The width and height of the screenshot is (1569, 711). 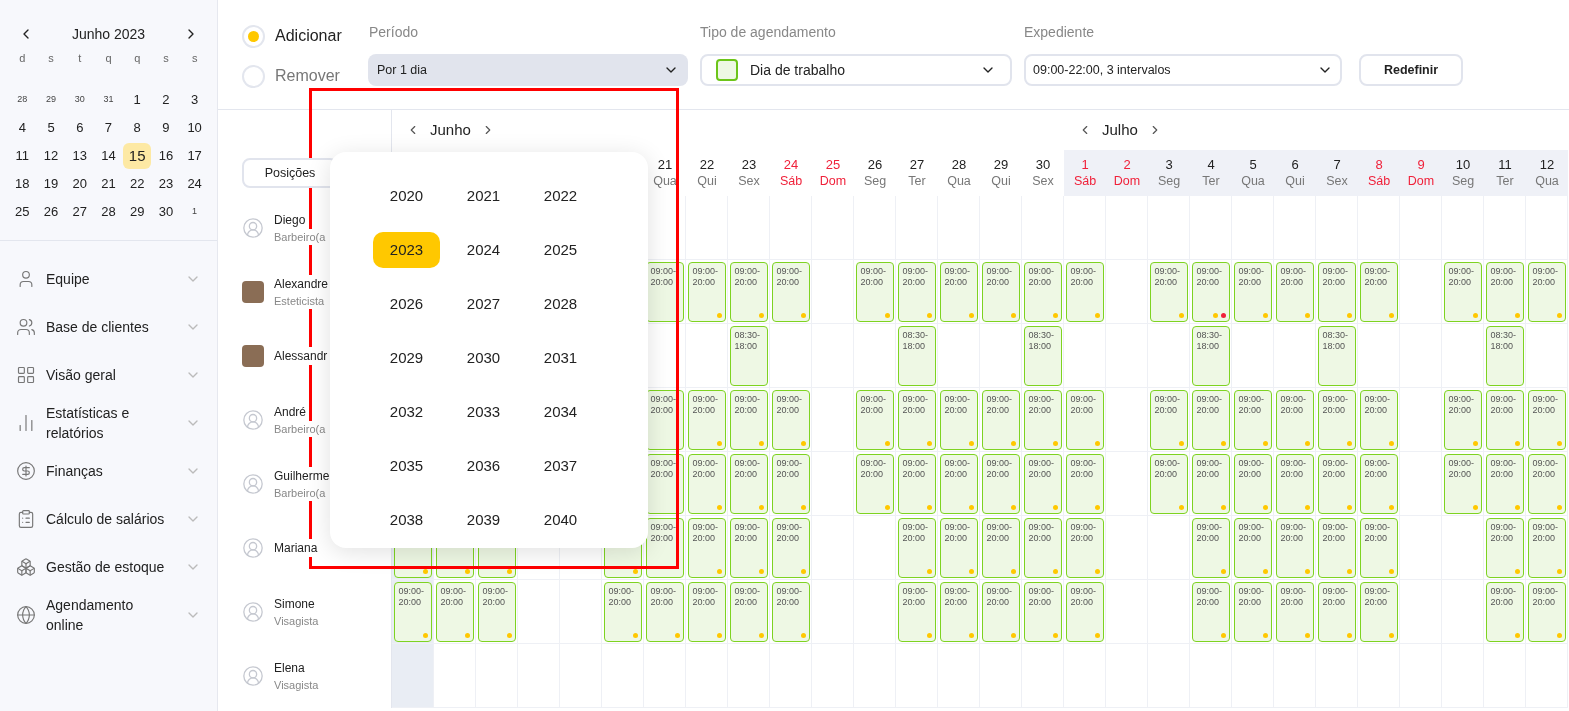 What do you see at coordinates (707, 165) in the screenshot?
I see `day-number: 22` at bounding box center [707, 165].